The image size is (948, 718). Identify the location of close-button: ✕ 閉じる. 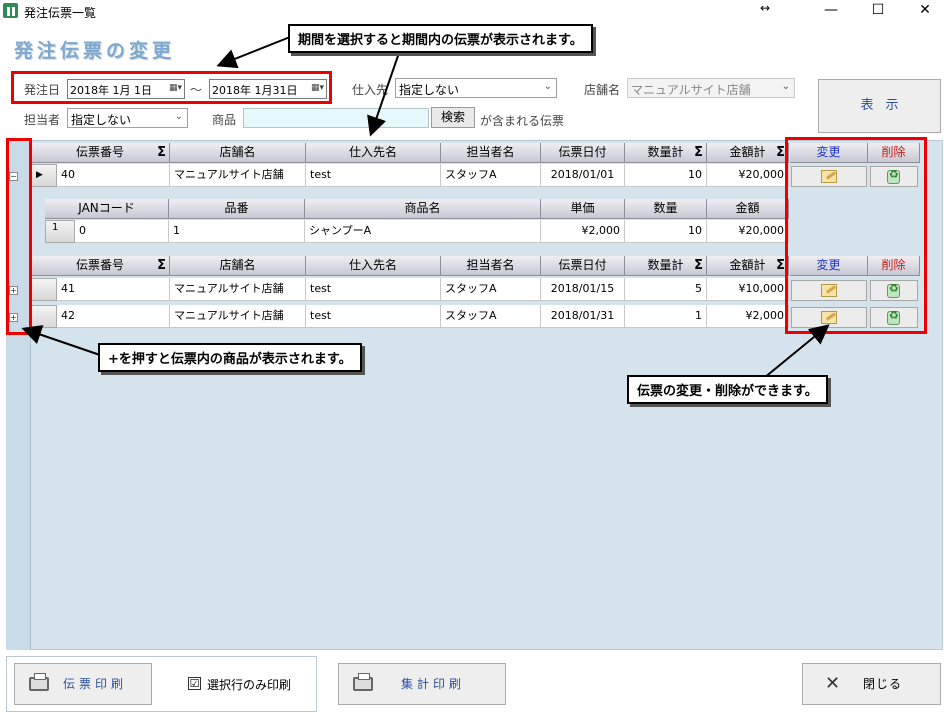
(871, 684).